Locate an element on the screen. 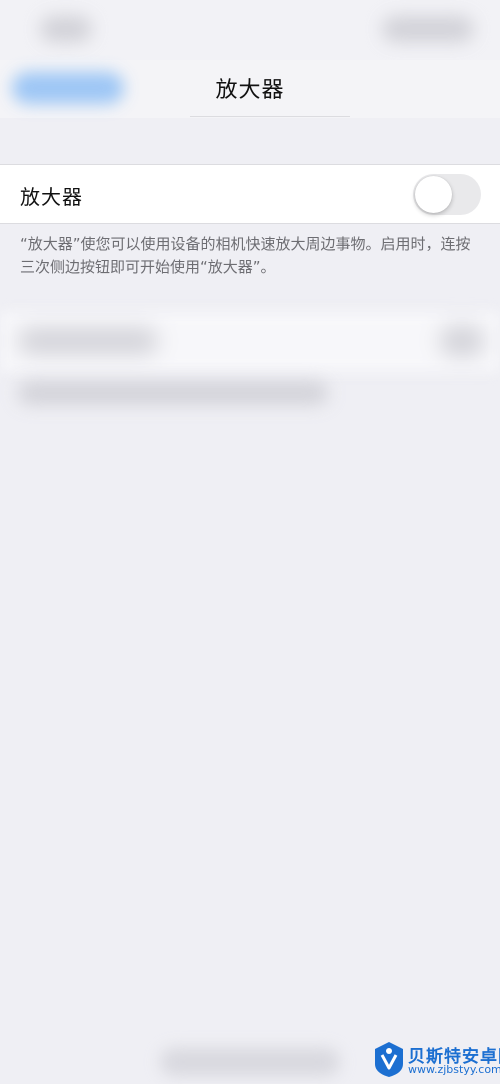 This screenshot has width=500, height=1084. page-title: 放大器 is located at coordinates (250, 90).